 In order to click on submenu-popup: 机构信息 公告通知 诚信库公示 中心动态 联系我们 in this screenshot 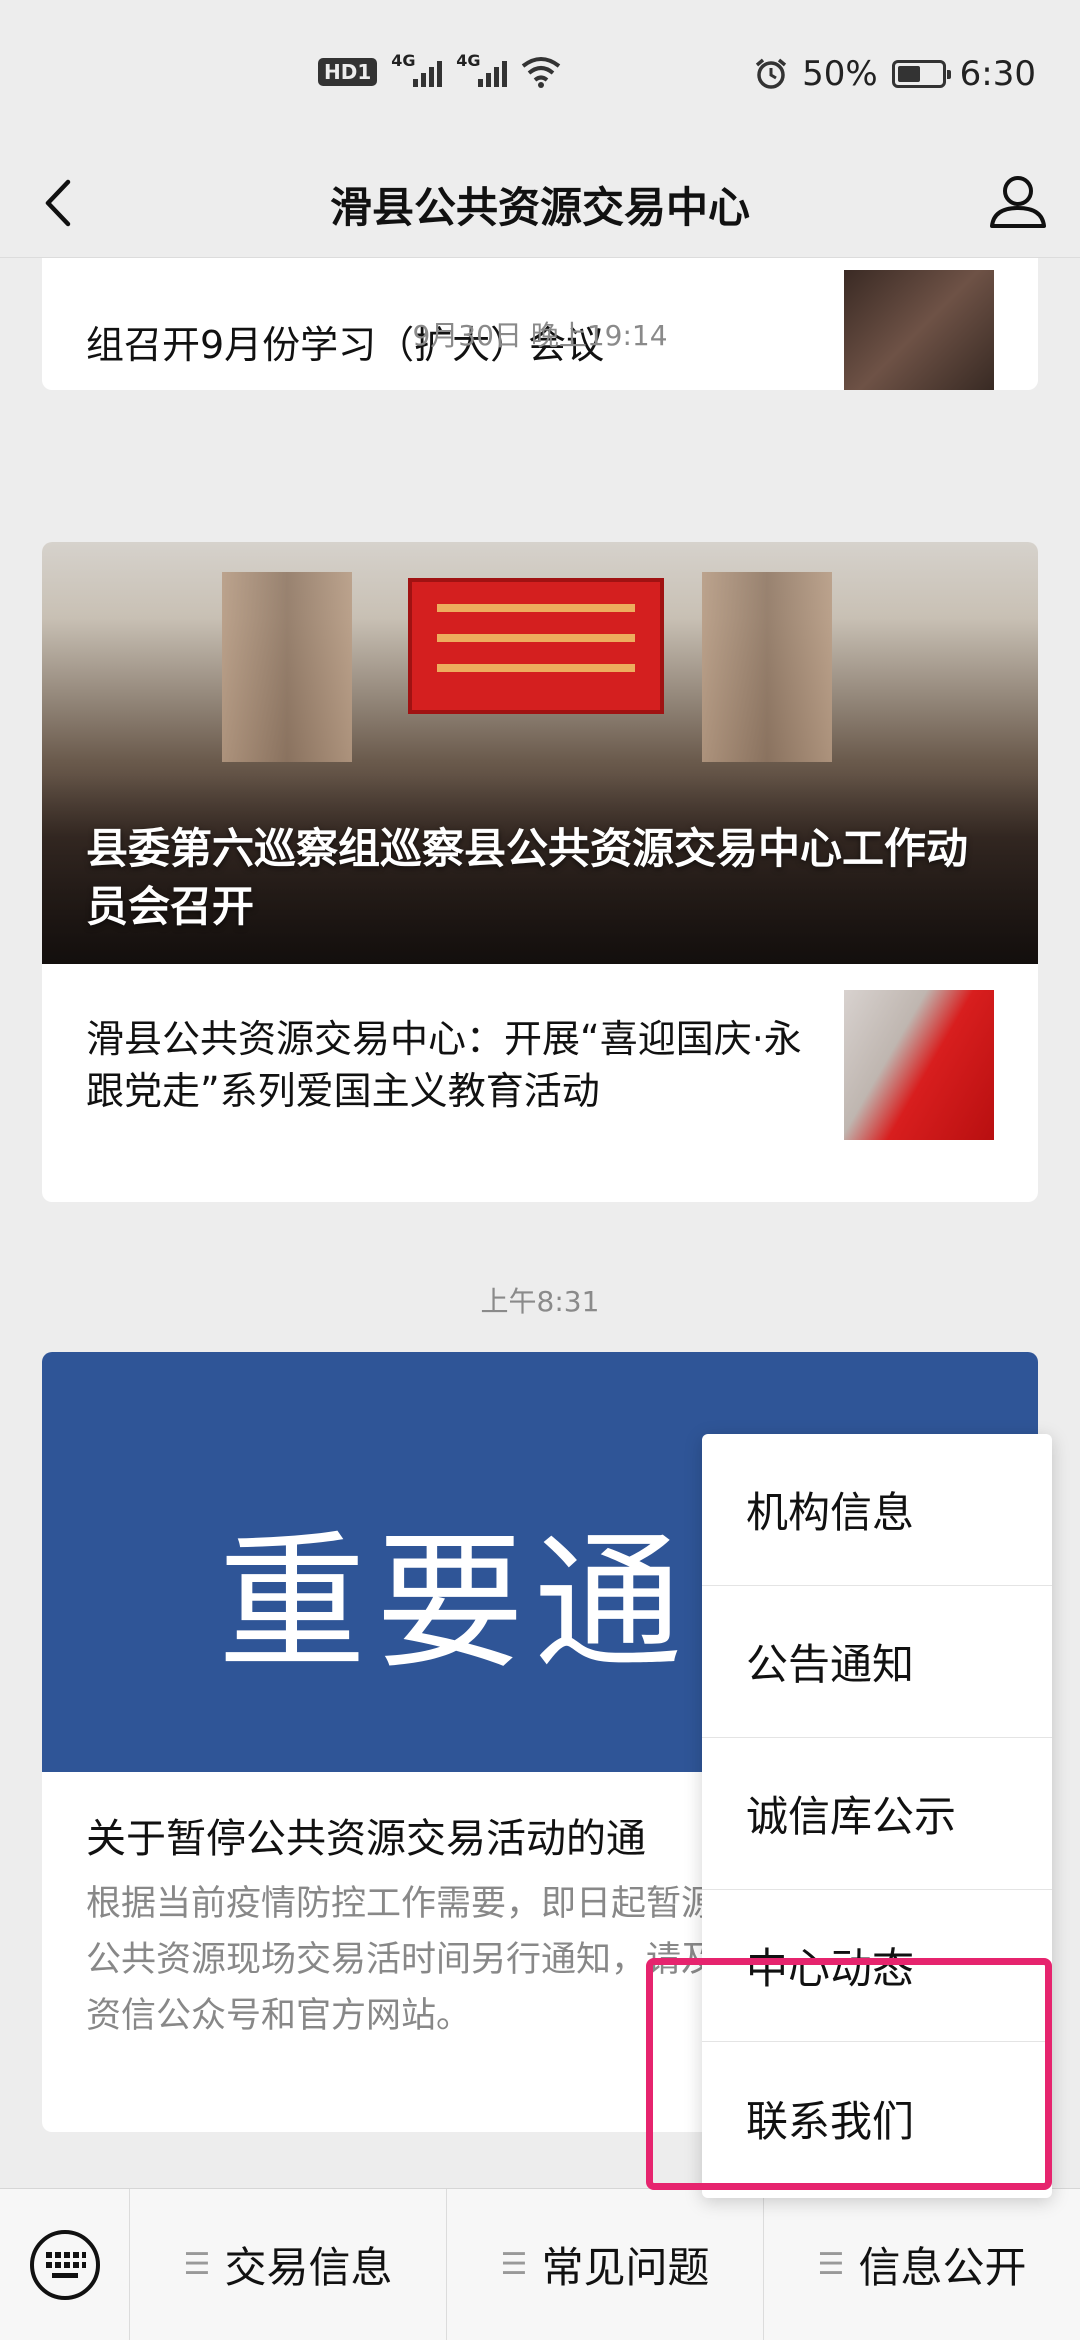, I will do `click(877, 1816)`.